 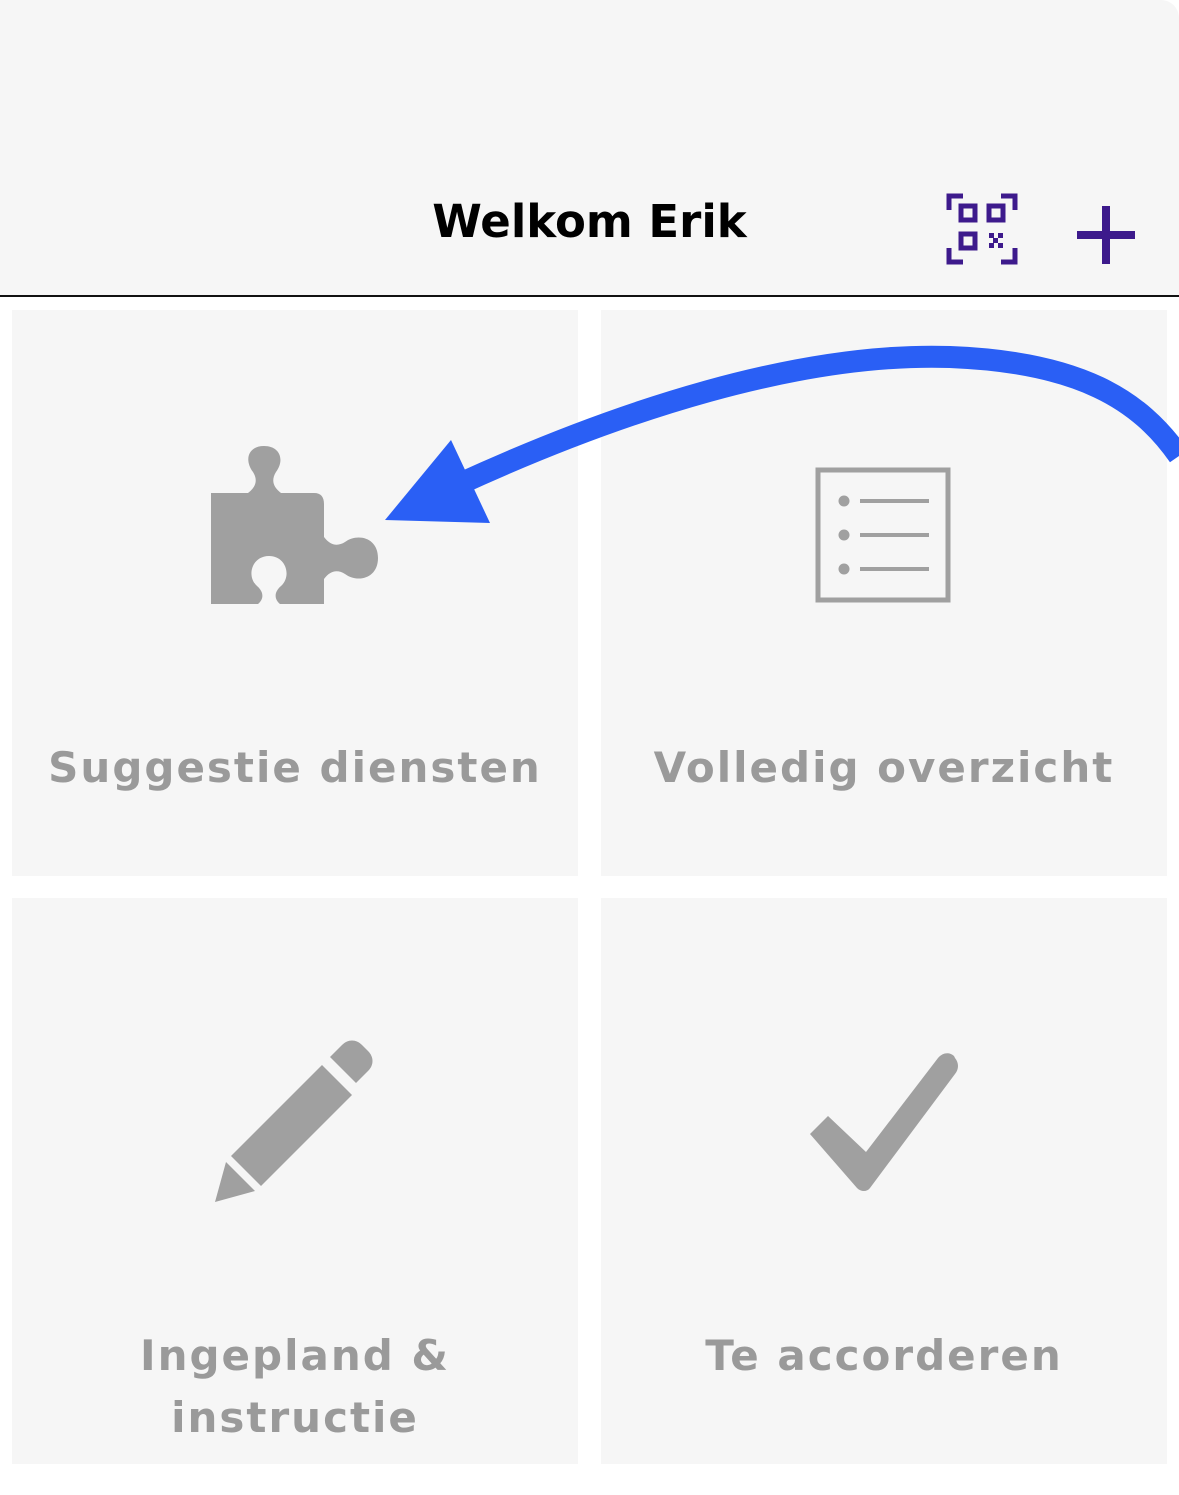 I want to click on plus-icon, so click(x=1106, y=235).